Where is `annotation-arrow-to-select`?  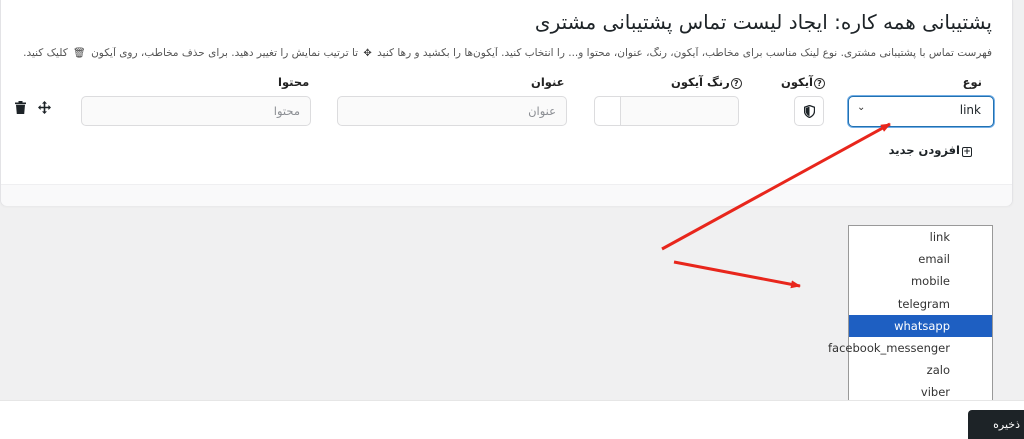
annotation-arrow-to-select is located at coordinates (776, 186).